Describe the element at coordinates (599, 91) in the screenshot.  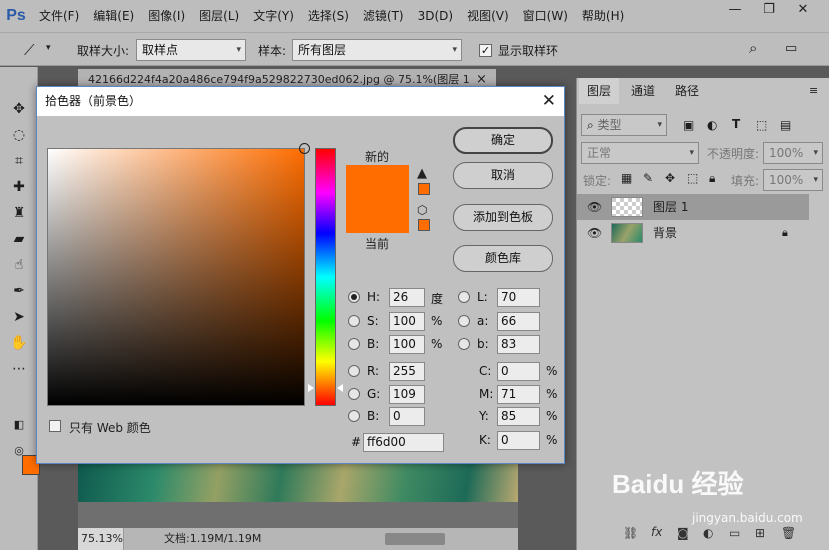
I see `tab-layers: 图层` at that location.